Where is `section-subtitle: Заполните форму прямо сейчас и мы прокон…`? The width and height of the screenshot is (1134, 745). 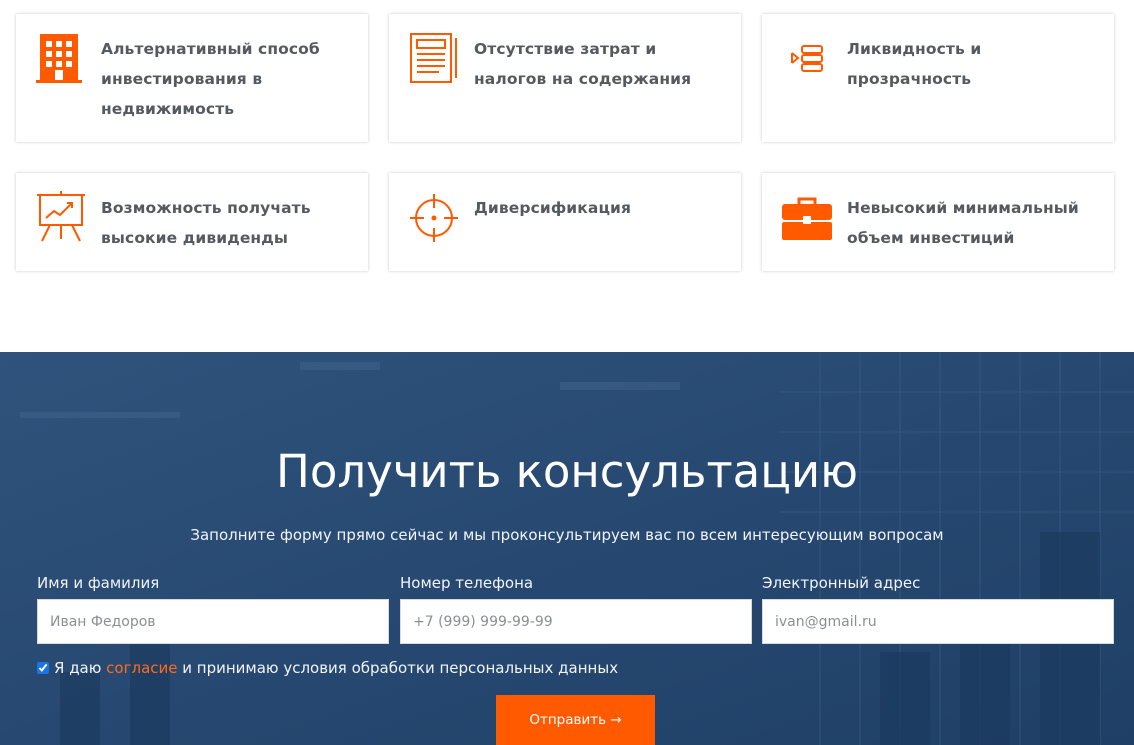
section-subtitle: Заполните форму прямо сейчас и мы прокон… is located at coordinates (567, 535).